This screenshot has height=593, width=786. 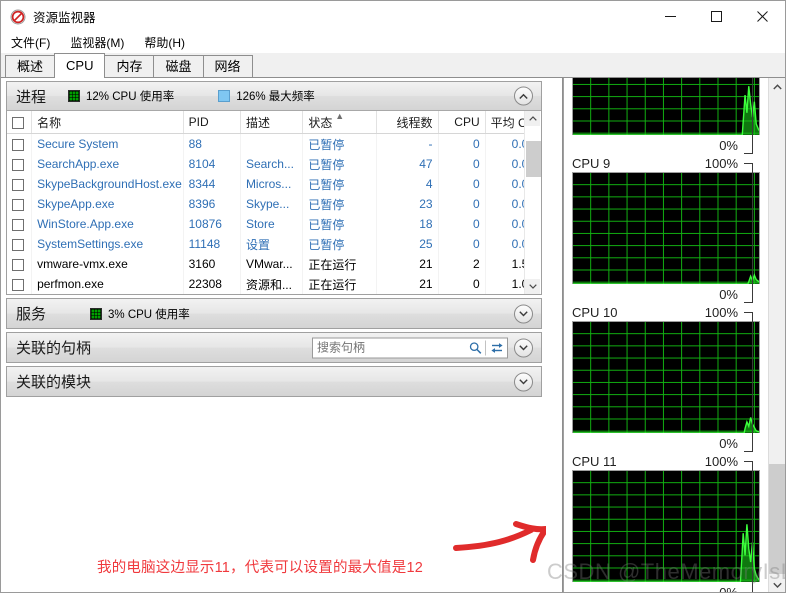 I want to click on tab-strip: 概述 CPU 内存 磁盘 网络, so click(x=393, y=65).